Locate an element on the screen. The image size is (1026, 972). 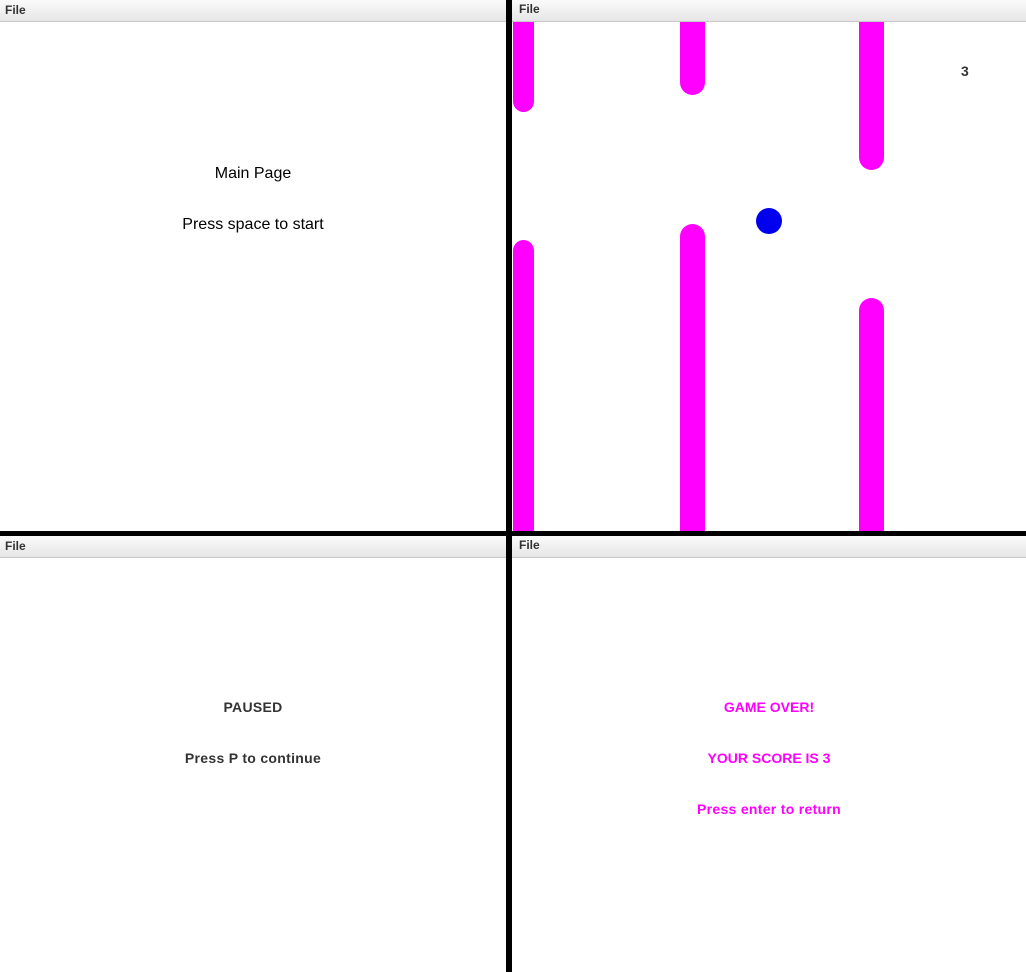
player-ball is located at coordinates (769, 221).